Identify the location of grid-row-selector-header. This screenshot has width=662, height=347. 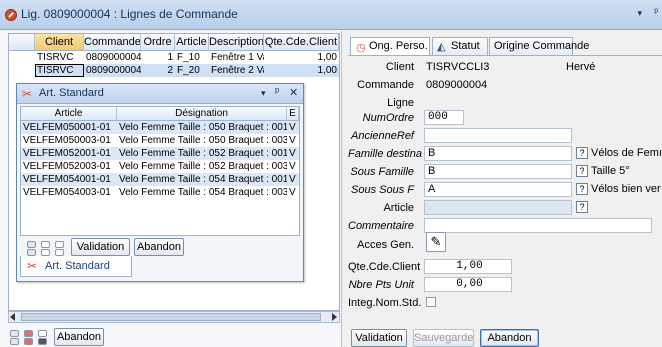
(22, 42).